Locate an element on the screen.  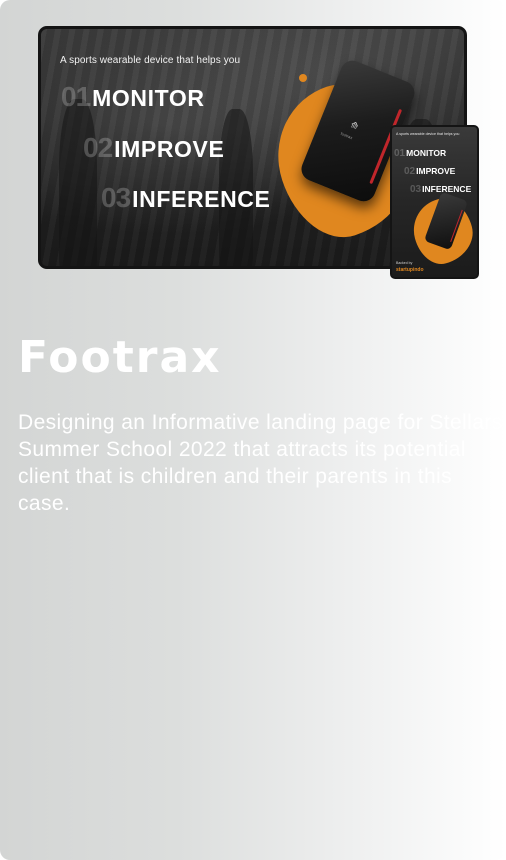
device-brand: footrax is located at coordinates (346, 135).